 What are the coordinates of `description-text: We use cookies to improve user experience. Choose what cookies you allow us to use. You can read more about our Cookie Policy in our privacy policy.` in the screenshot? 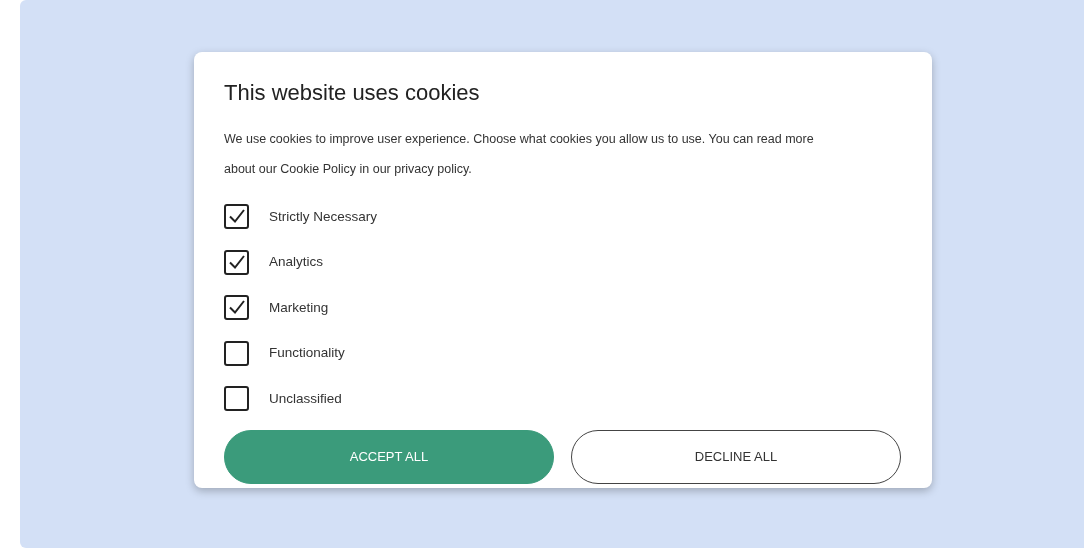 It's located at (519, 154).